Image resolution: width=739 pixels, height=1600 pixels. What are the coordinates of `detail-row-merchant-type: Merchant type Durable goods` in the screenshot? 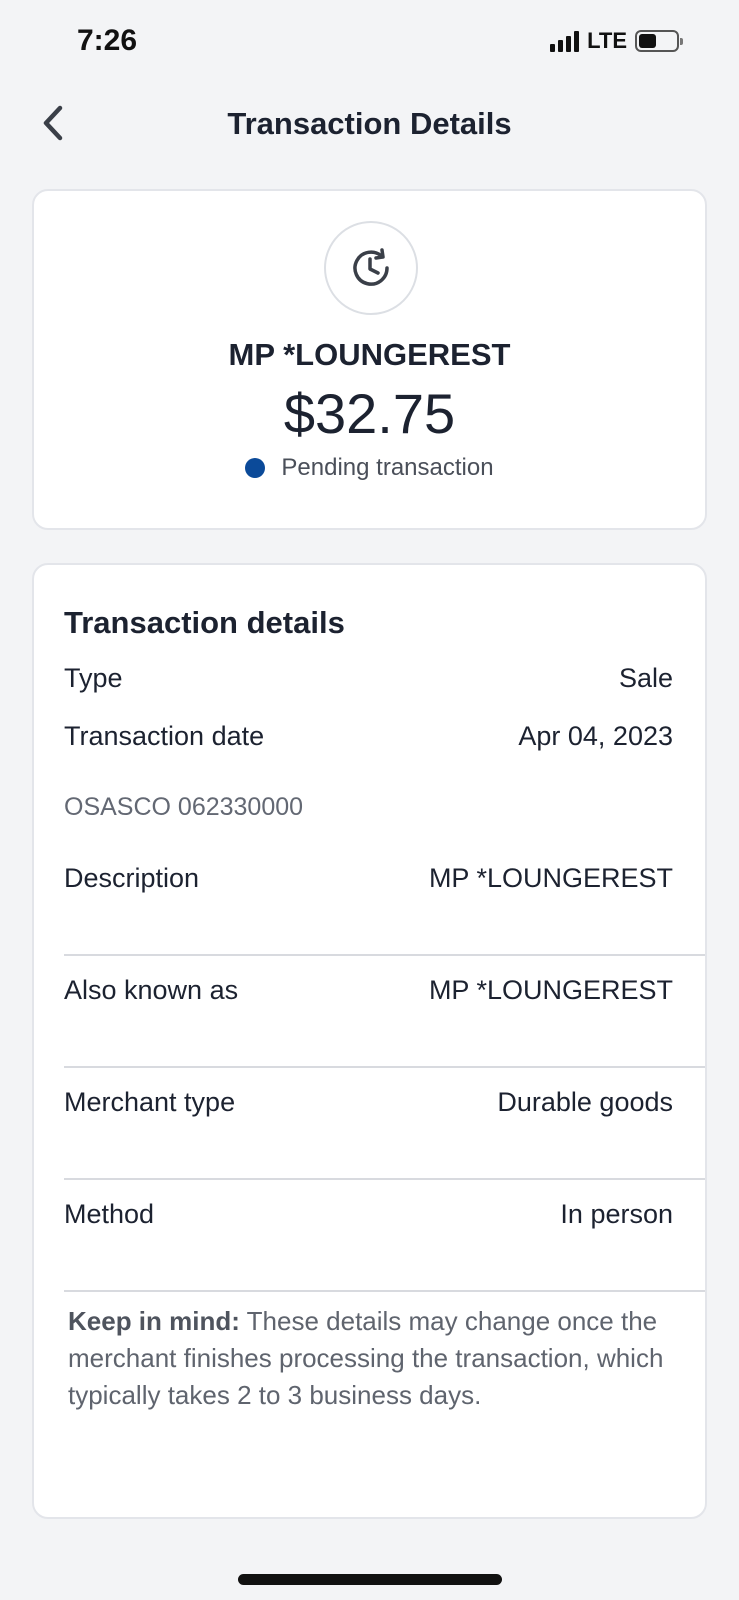 It's located at (384, 1102).